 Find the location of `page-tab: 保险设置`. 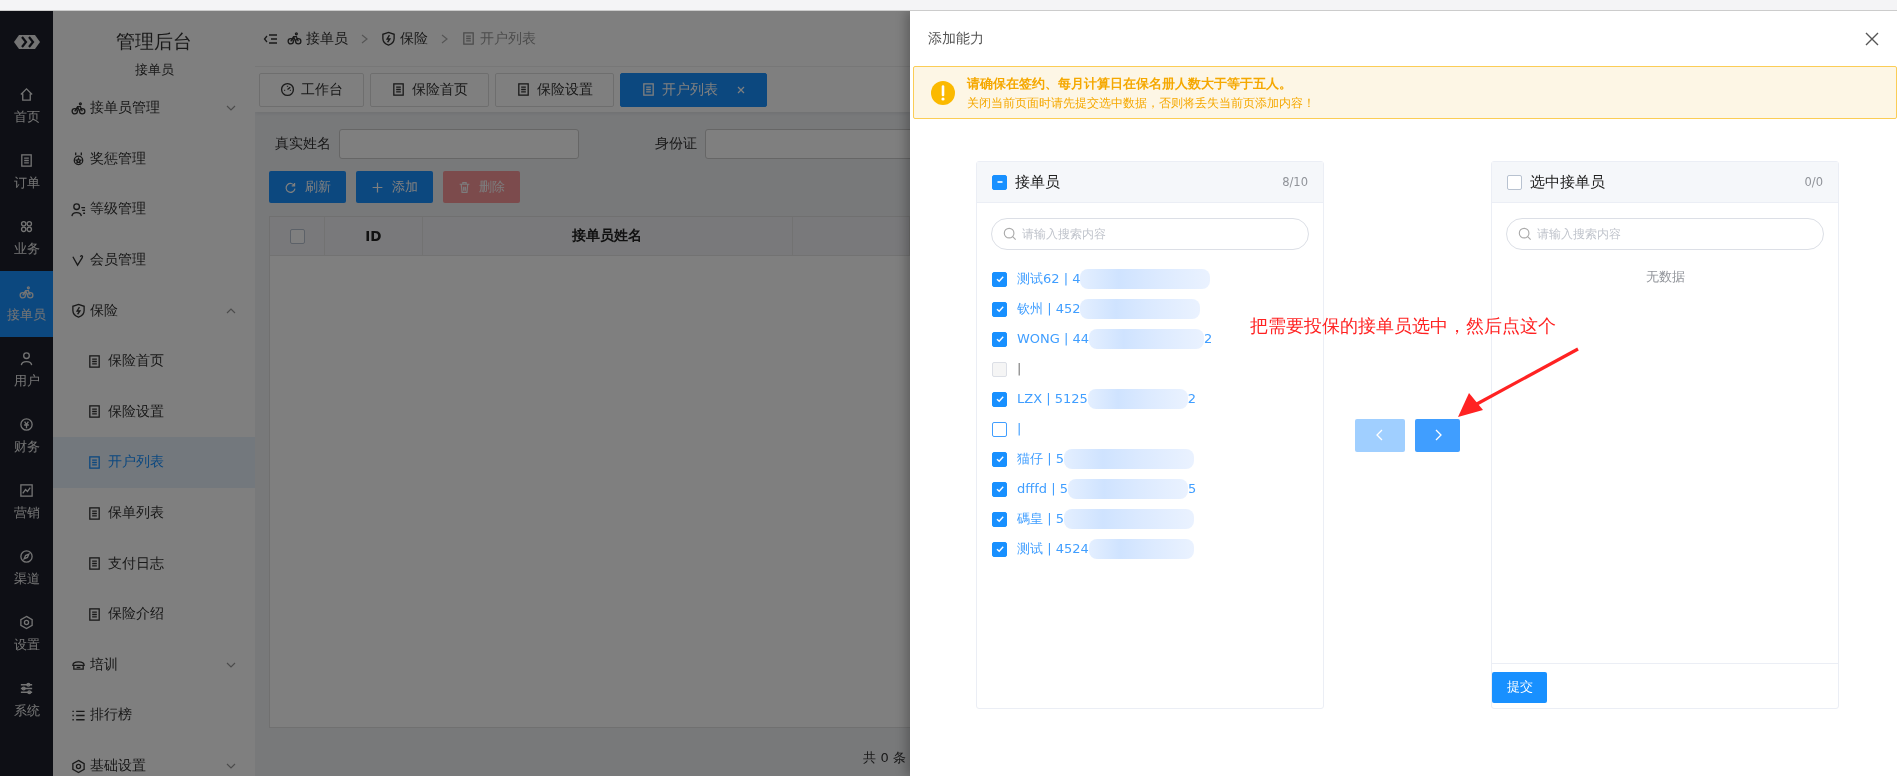

page-tab: 保险设置 is located at coordinates (554, 89).